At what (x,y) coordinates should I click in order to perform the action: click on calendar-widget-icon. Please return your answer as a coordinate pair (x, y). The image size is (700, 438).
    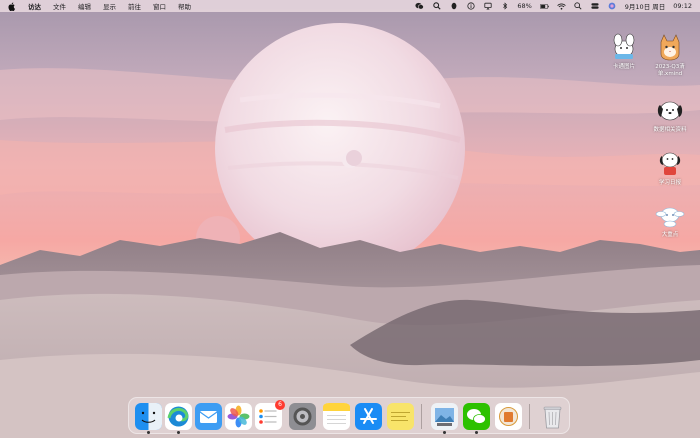
    Looking at the image, I should click on (508, 416).